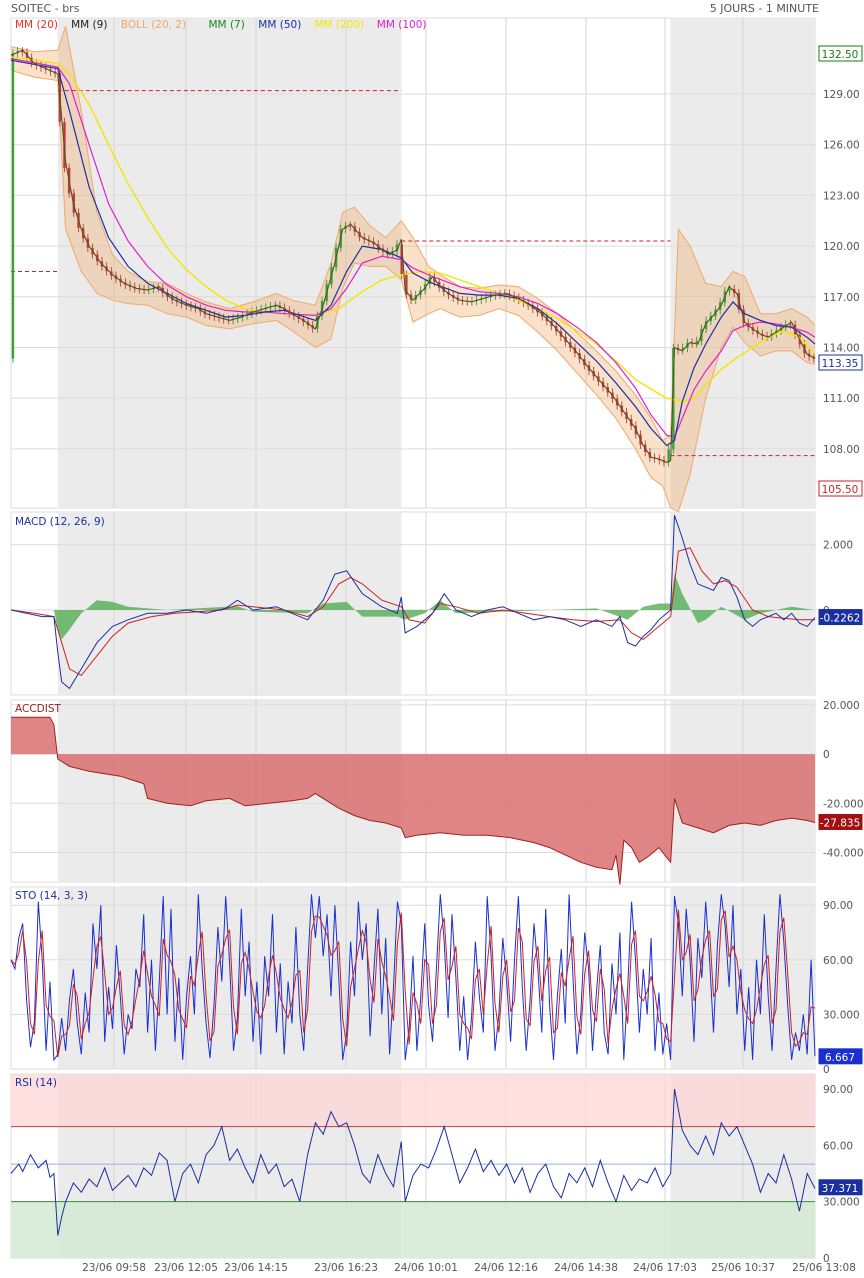 The width and height of the screenshot is (864, 1278). What do you see at coordinates (838, 1090) in the screenshot?
I see `rsi-y-tick-label: 90.00` at bounding box center [838, 1090].